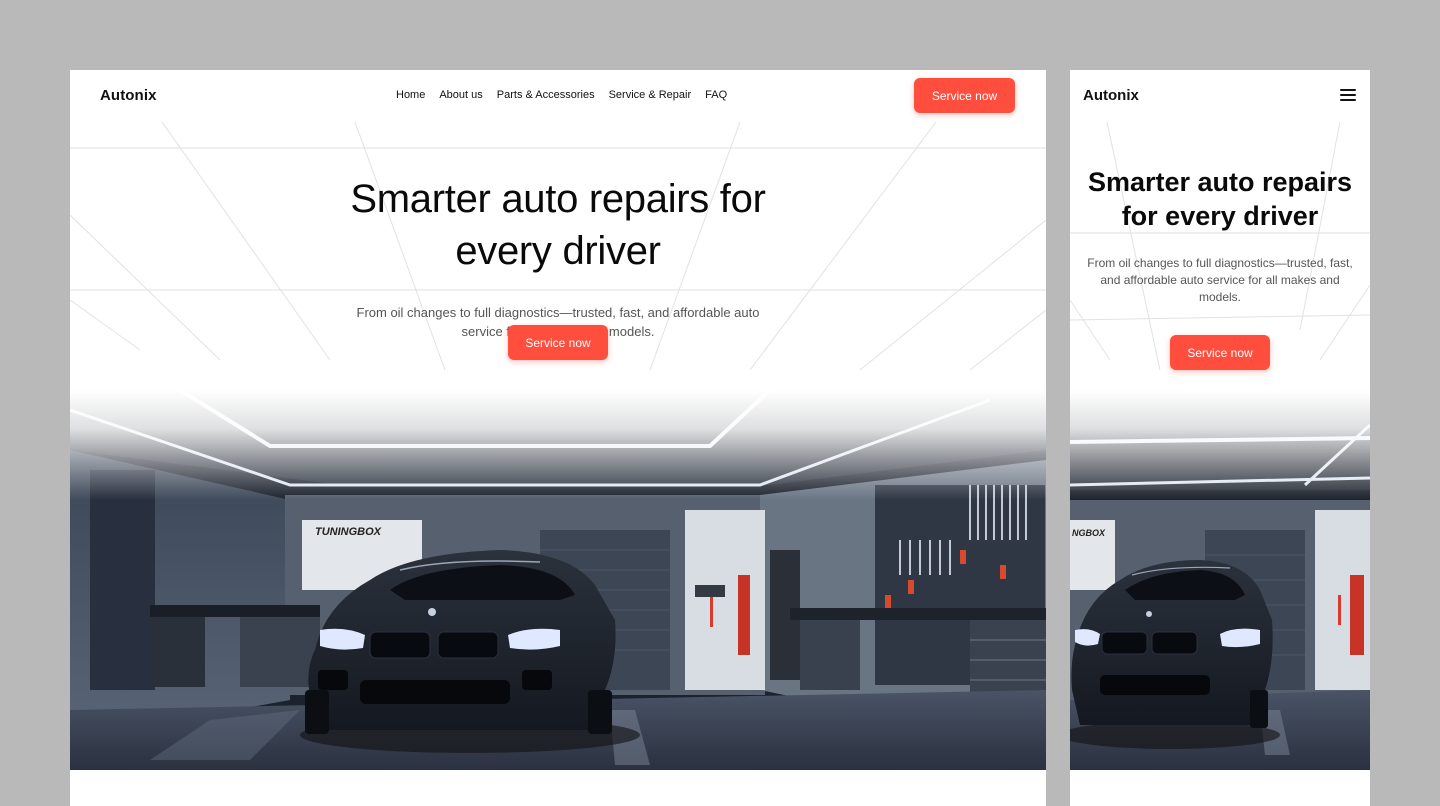 The image size is (1440, 806). I want to click on mobile-service-now-button: Service now, so click(1220, 352).